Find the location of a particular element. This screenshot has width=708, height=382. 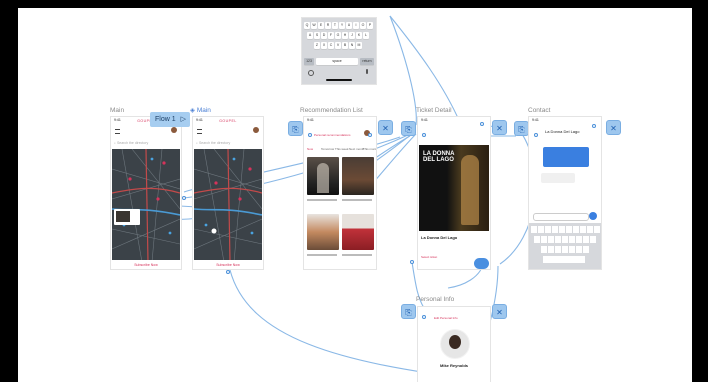

microphone-icon is located at coordinates (367, 71).